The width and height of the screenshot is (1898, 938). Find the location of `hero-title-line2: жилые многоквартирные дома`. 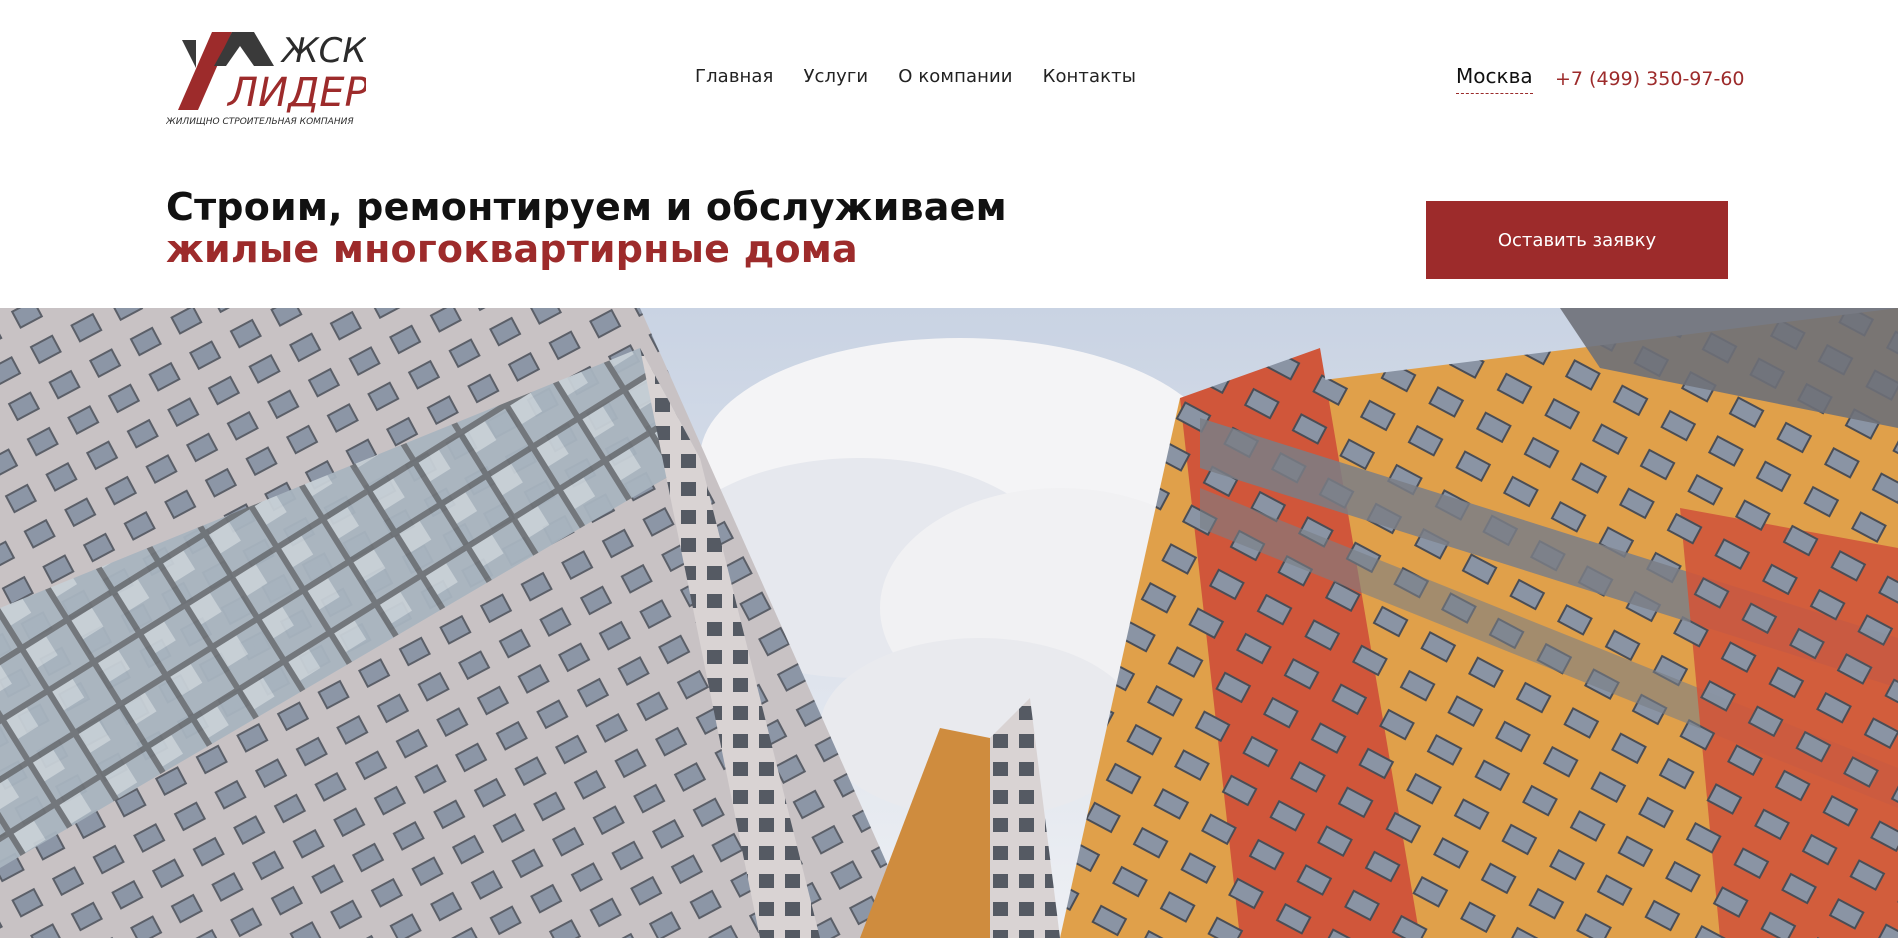

hero-title-line2: жилые многоквартирные дома is located at coordinates (512, 249).